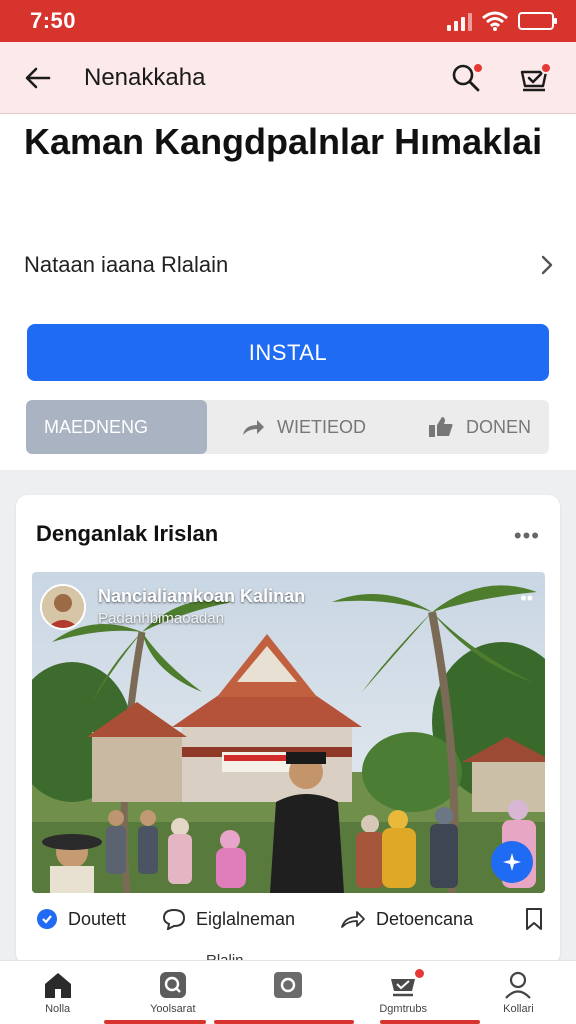 This screenshot has width=576, height=1024. What do you see at coordinates (459, 21) in the screenshot?
I see `signal-icon` at bounding box center [459, 21].